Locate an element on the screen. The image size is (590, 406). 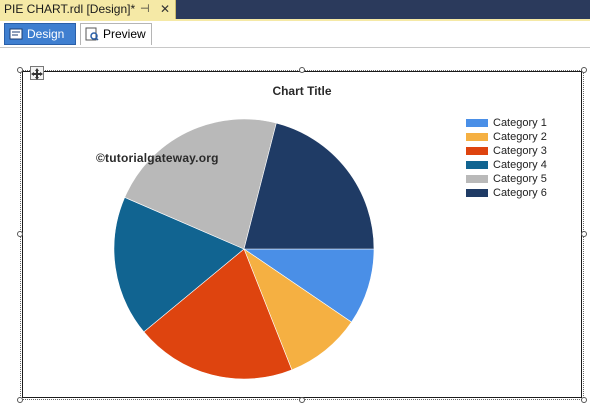
legend-label: Category 5 is located at coordinates (520, 179).